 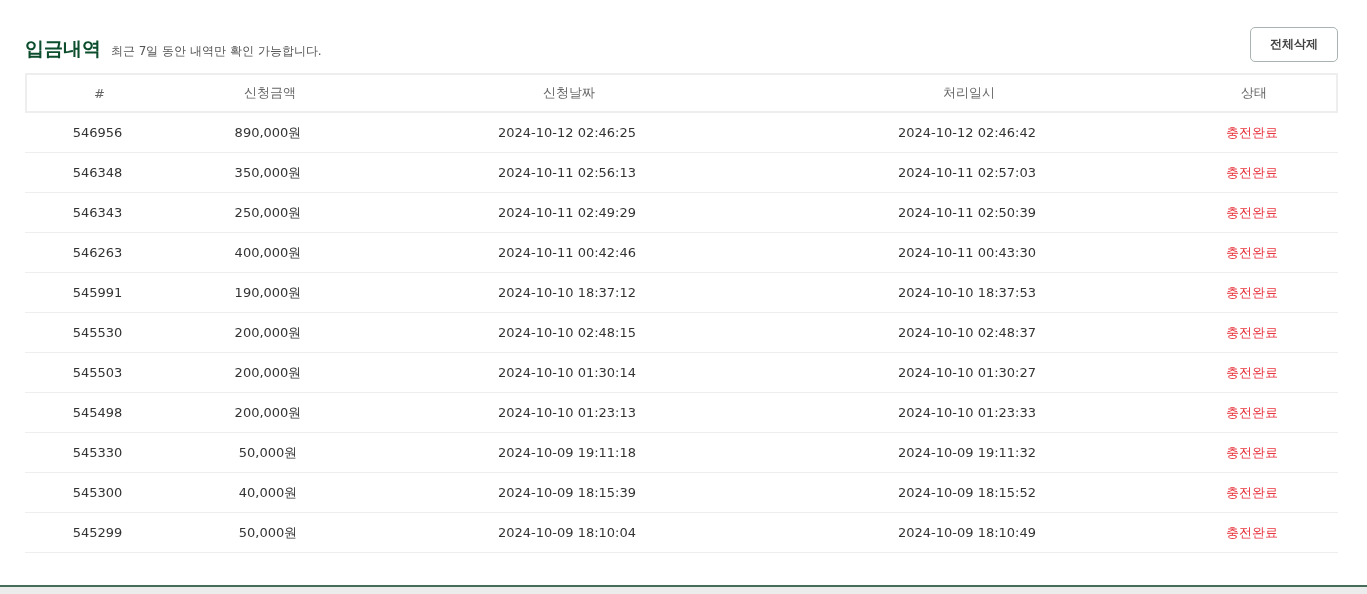 I want to click on table-cell-text: 2024-10-10 01:23:13, so click(x=567, y=412).